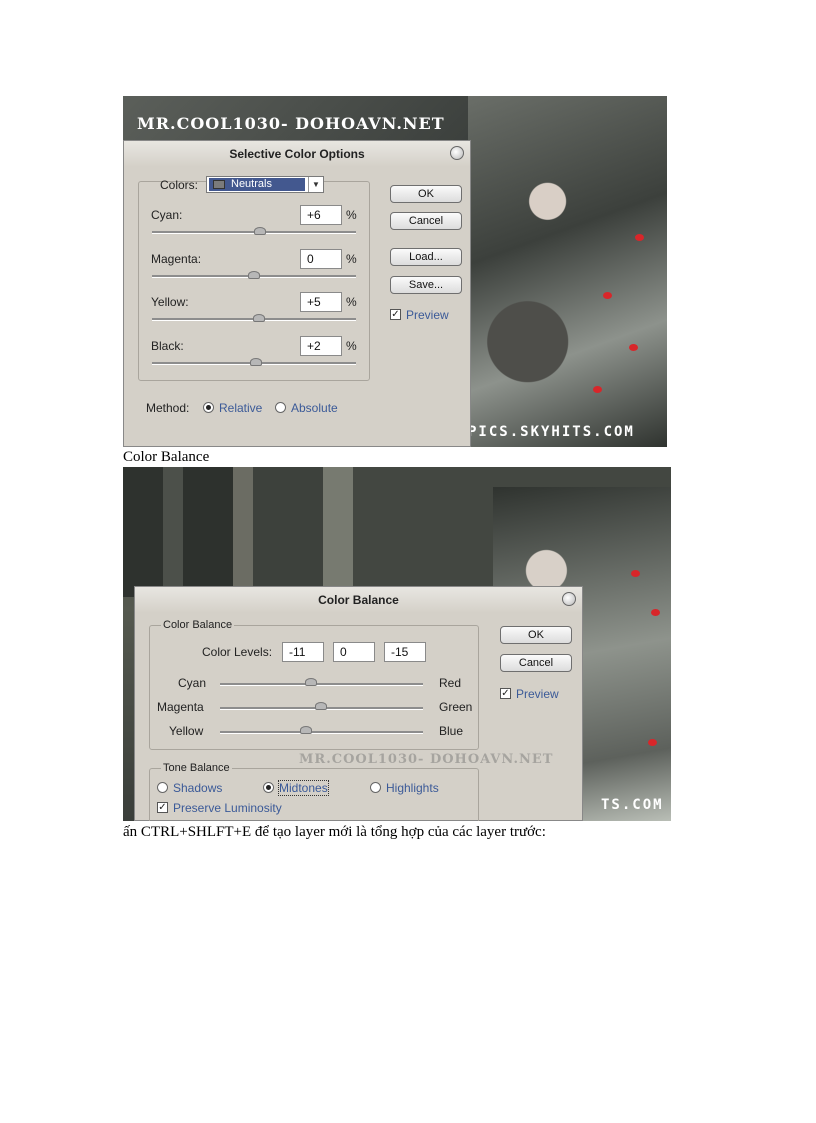  I want to click on red-label: Red, so click(450, 683).